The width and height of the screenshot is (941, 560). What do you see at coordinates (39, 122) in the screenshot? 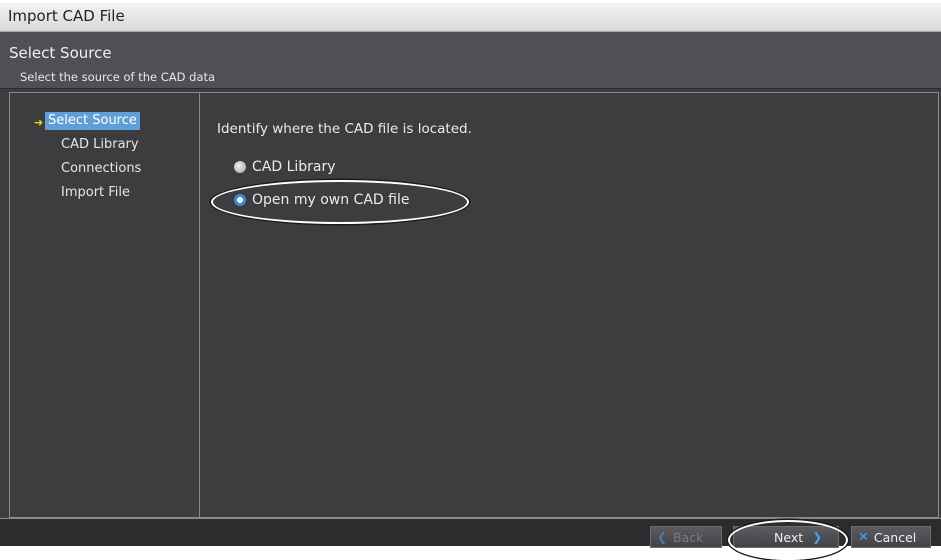
I see `arrow-right-icon: ➜` at bounding box center [39, 122].